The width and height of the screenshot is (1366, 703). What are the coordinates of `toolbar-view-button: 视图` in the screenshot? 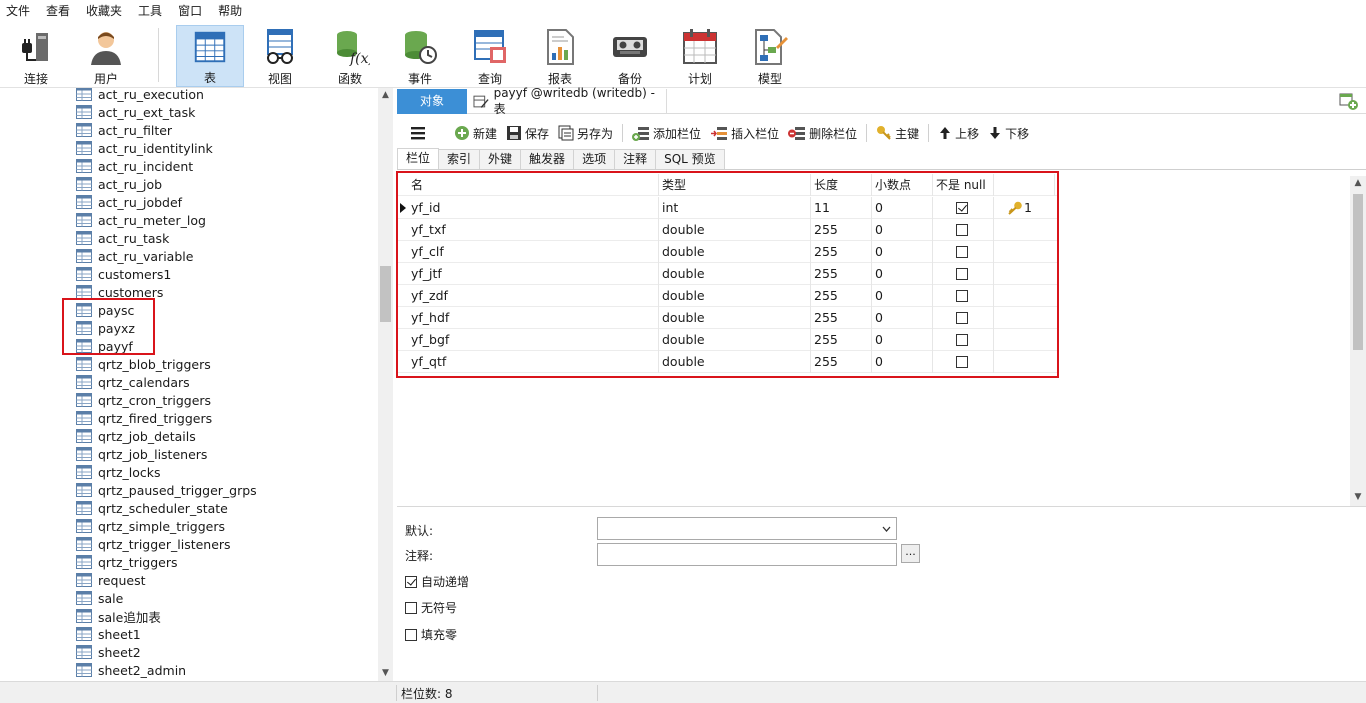 It's located at (280, 56).